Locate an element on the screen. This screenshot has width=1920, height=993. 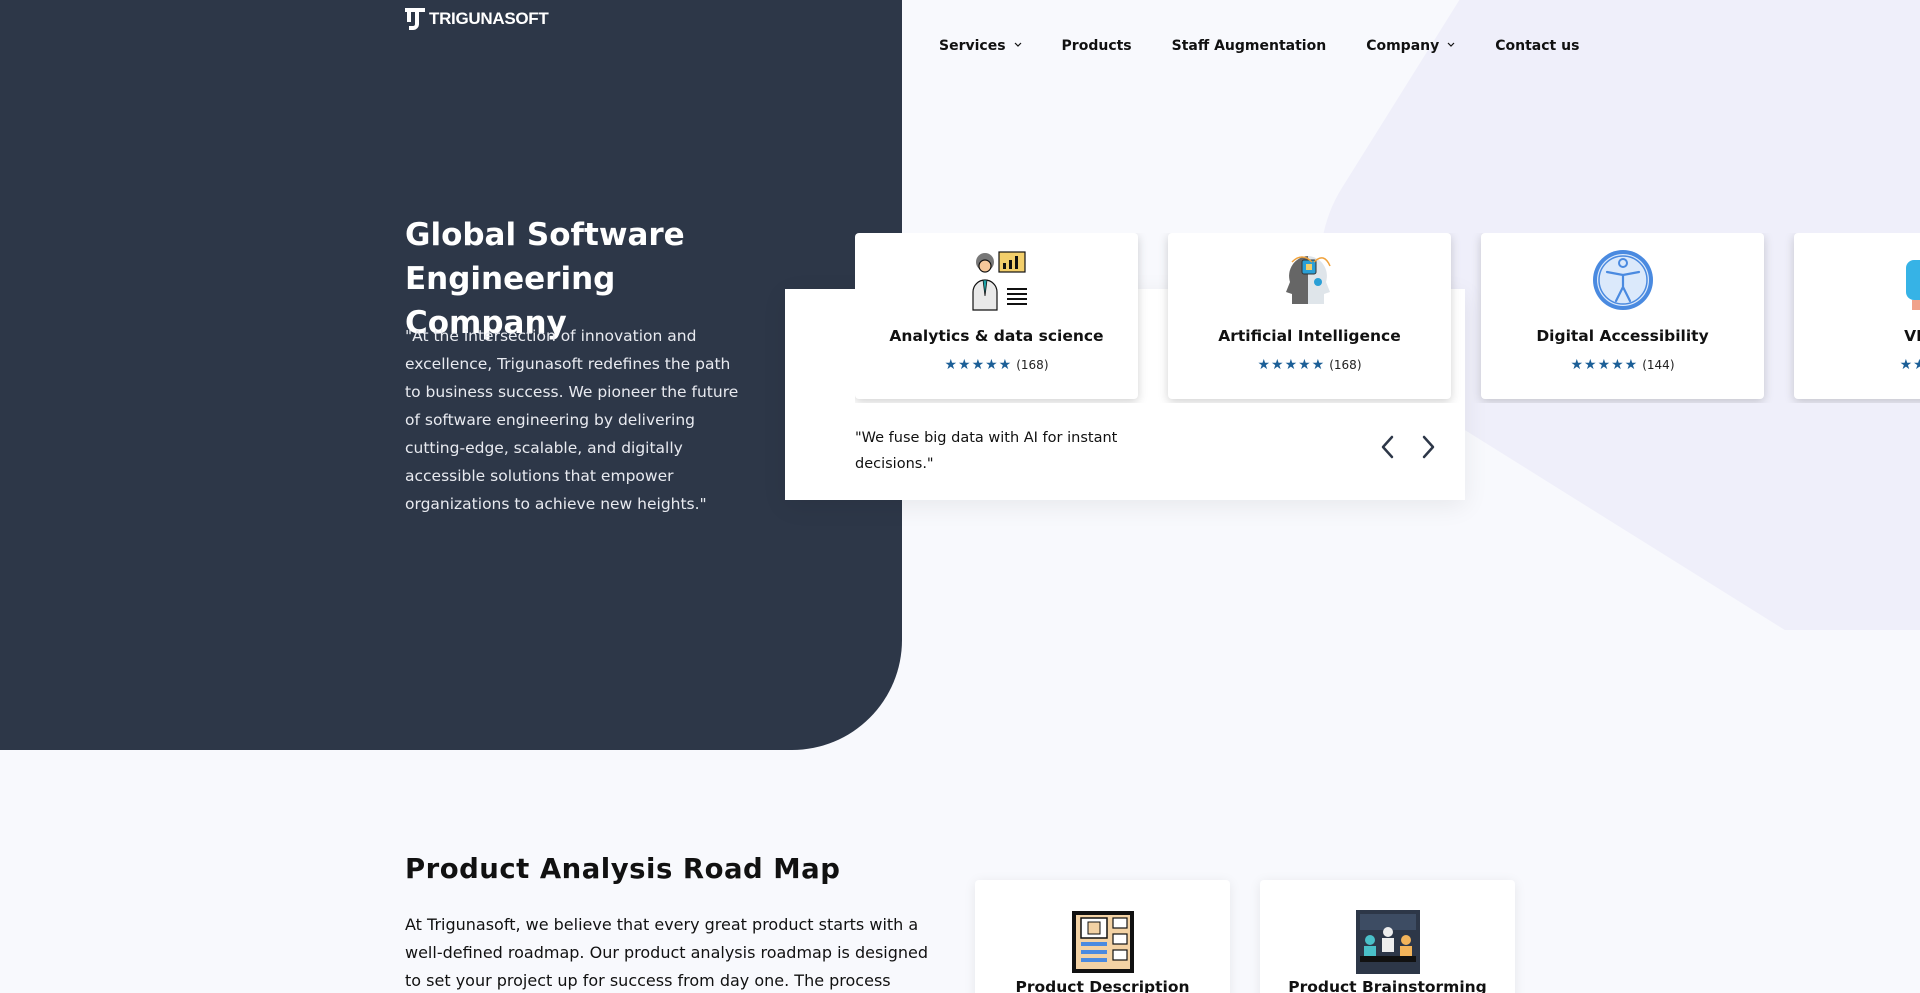
card-title: Artificial Intelligence is located at coordinates (1309, 336).